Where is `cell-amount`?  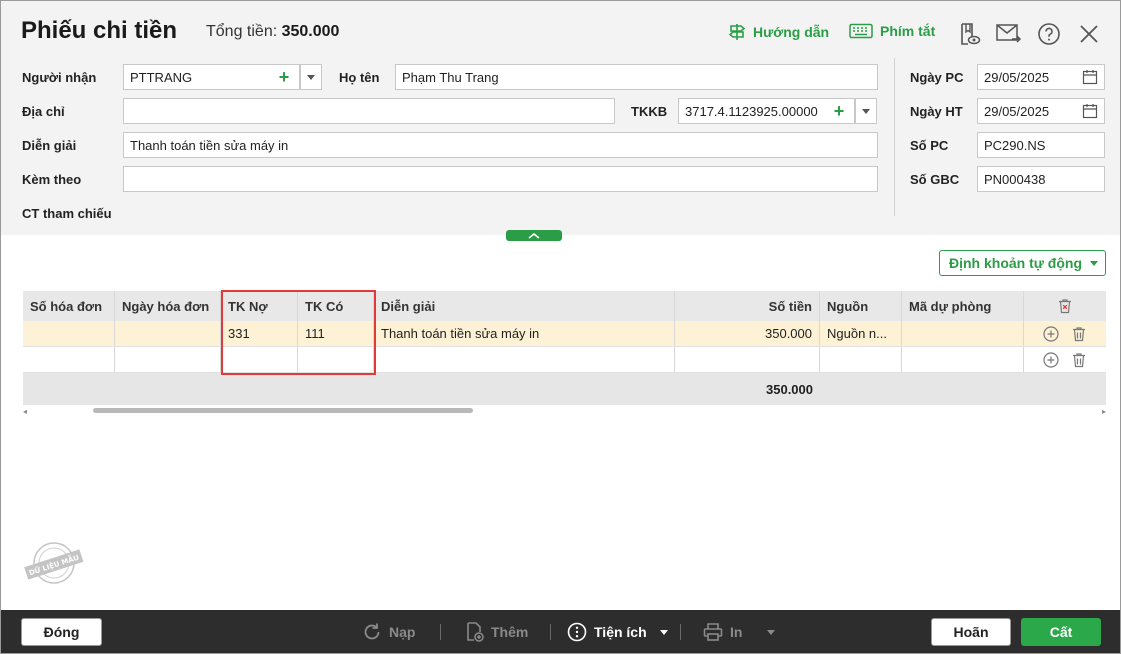 cell-amount is located at coordinates (747, 359).